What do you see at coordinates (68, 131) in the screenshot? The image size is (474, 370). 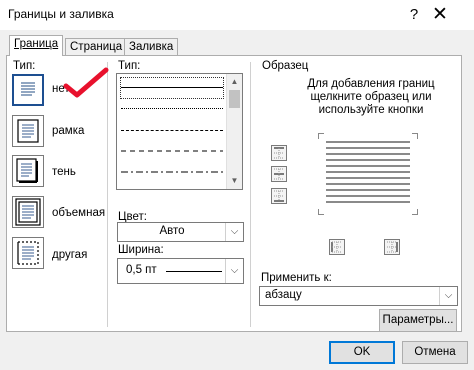 I see `setting-box-label: рамка` at bounding box center [68, 131].